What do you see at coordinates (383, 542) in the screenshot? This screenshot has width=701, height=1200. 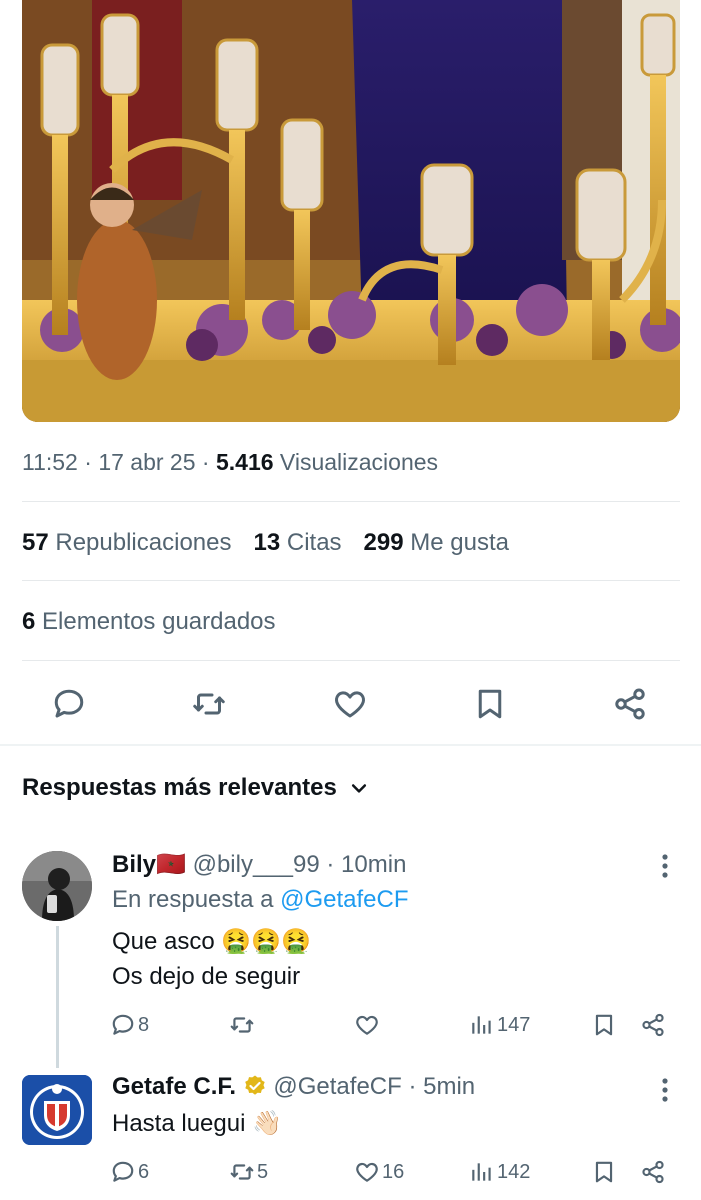 I see `likes-count: 299` at bounding box center [383, 542].